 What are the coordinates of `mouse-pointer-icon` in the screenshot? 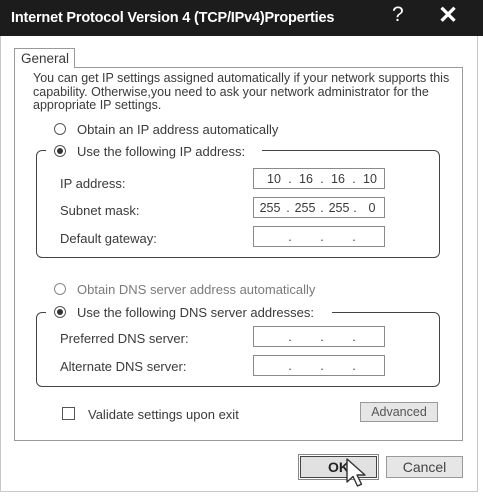 It's located at (356, 472).